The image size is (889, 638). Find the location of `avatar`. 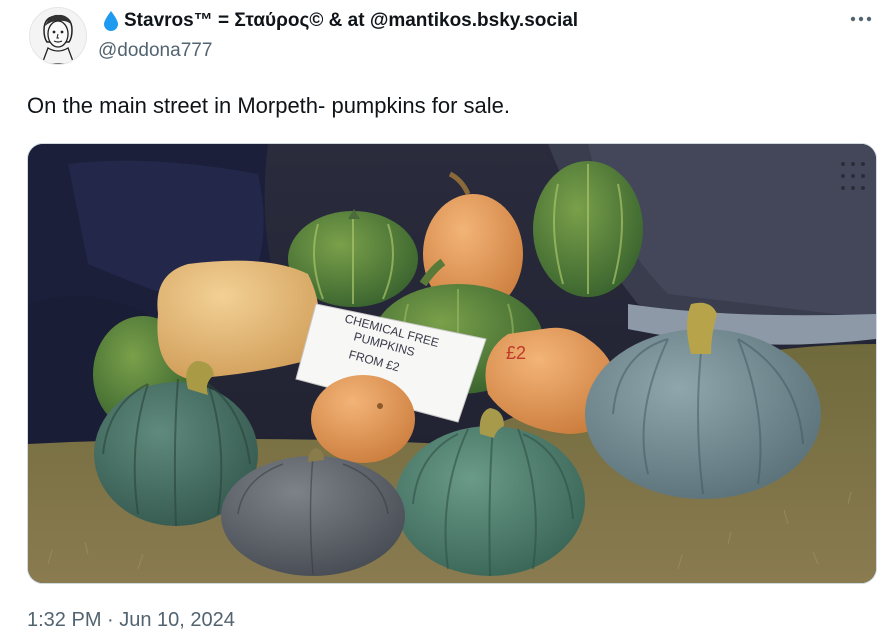

avatar is located at coordinates (58, 36).